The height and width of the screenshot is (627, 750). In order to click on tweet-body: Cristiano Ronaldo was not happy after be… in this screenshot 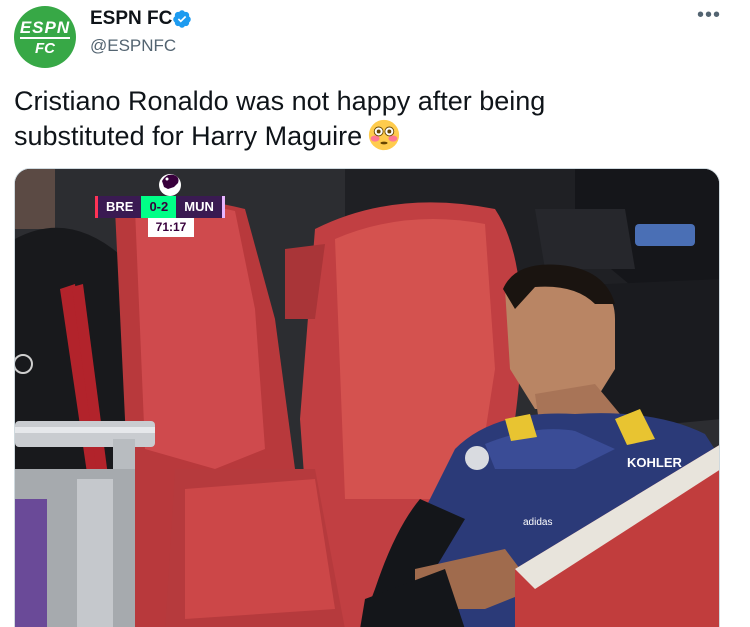, I will do `click(280, 118)`.